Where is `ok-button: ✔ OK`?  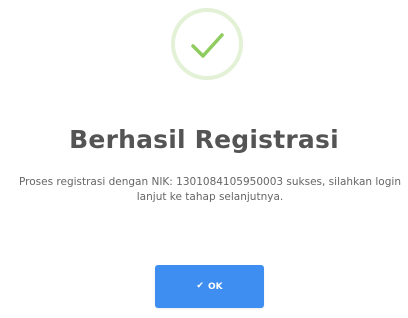 ok-button: ✔ OK is located at coordinates (209, 286).